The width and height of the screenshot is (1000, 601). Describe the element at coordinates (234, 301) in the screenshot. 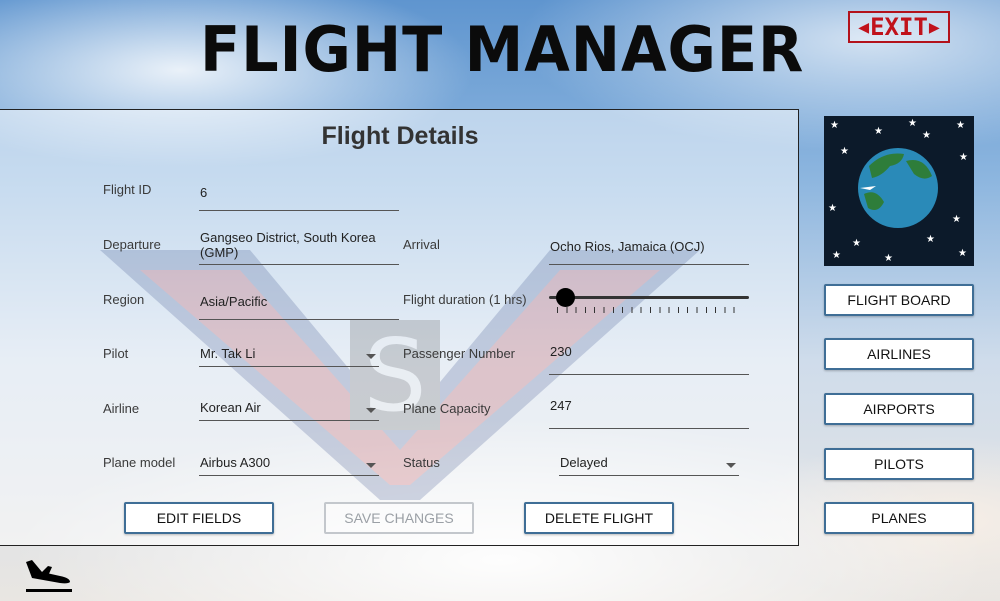

I see `region-value: Asia/Pacific` at that location.